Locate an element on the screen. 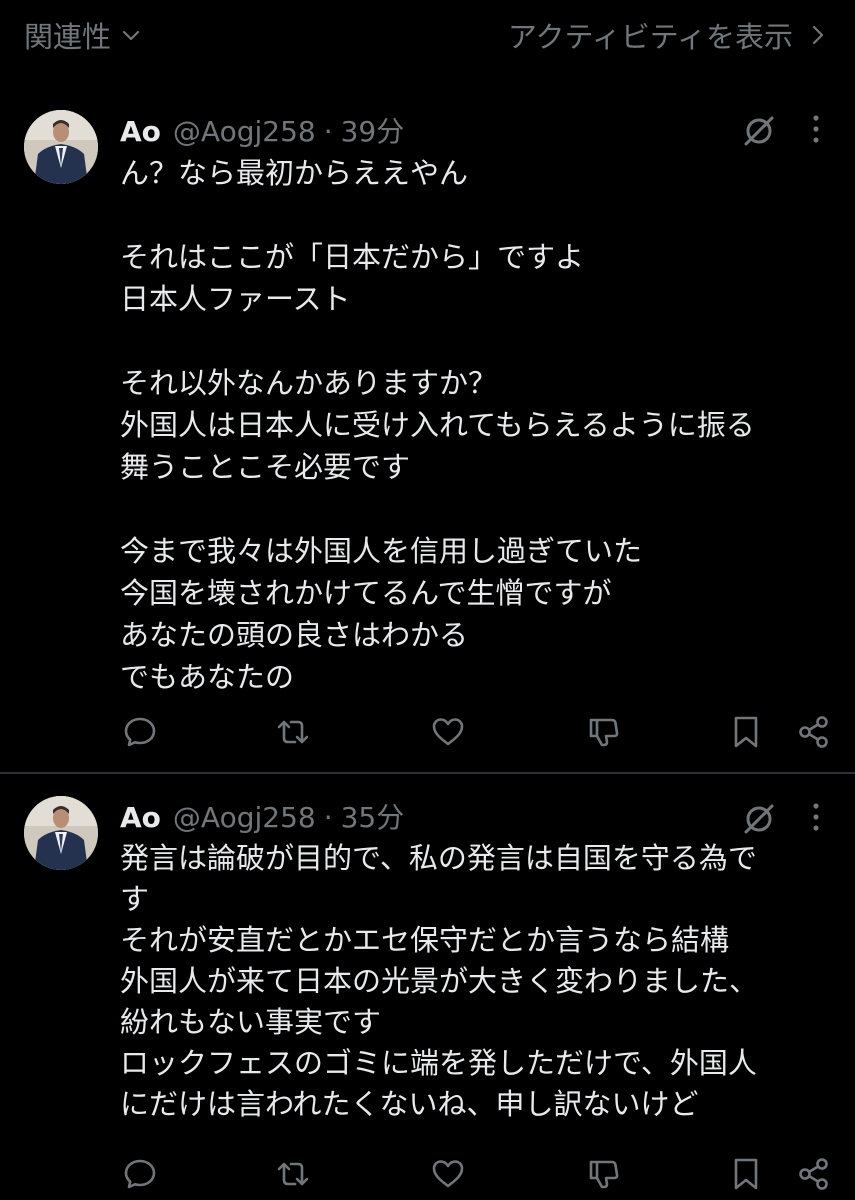 This screenshot has height=1200, width=855. post-time: 39分 is located at coordinates (373, 130).